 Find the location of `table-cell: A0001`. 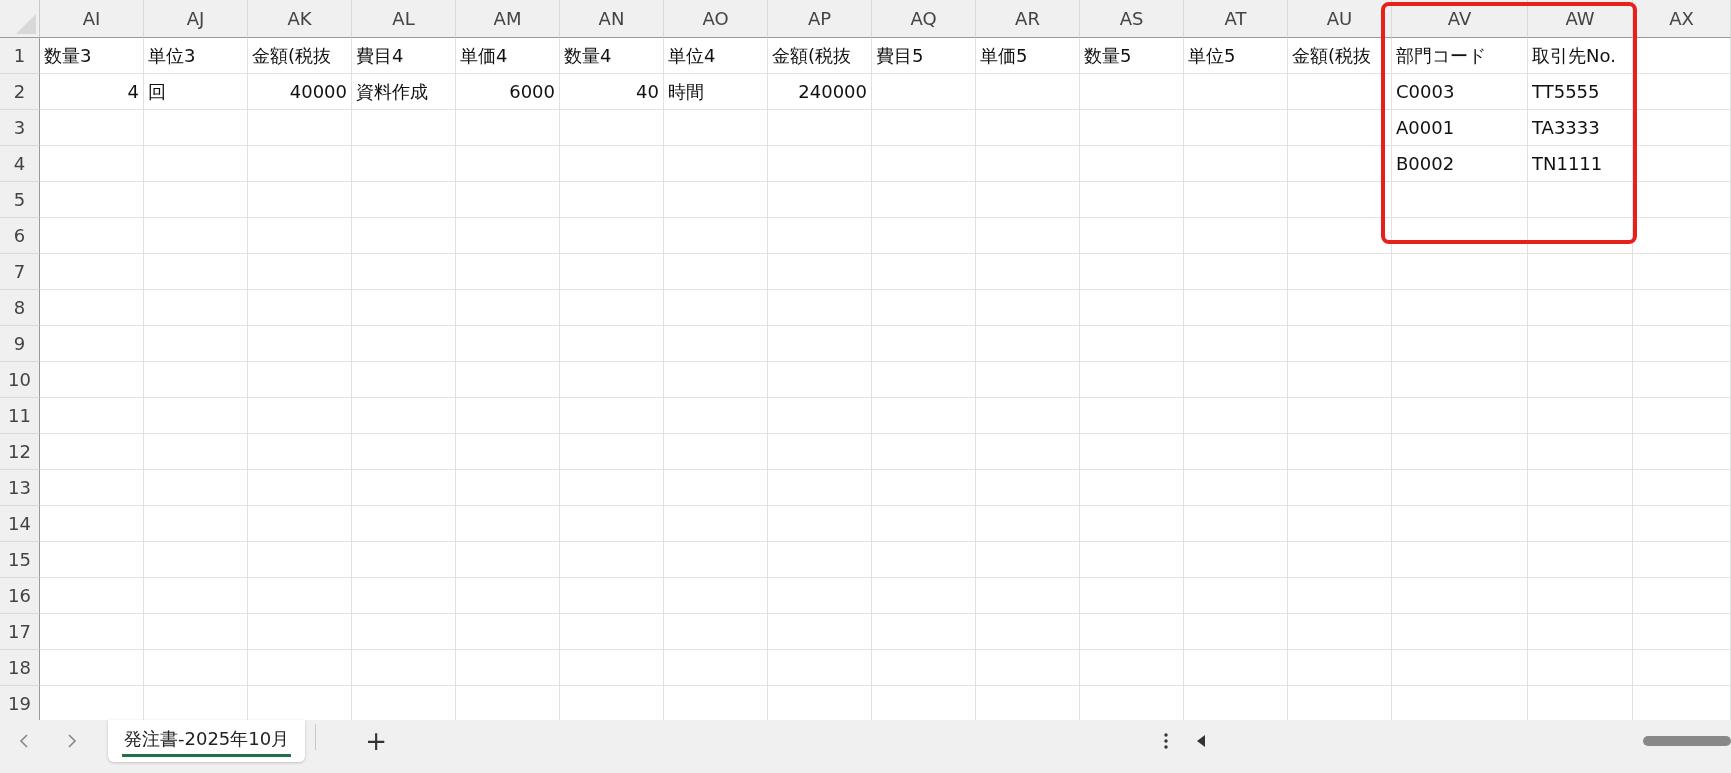

table-cell: A0001 is located at coordinates (1460, 128).